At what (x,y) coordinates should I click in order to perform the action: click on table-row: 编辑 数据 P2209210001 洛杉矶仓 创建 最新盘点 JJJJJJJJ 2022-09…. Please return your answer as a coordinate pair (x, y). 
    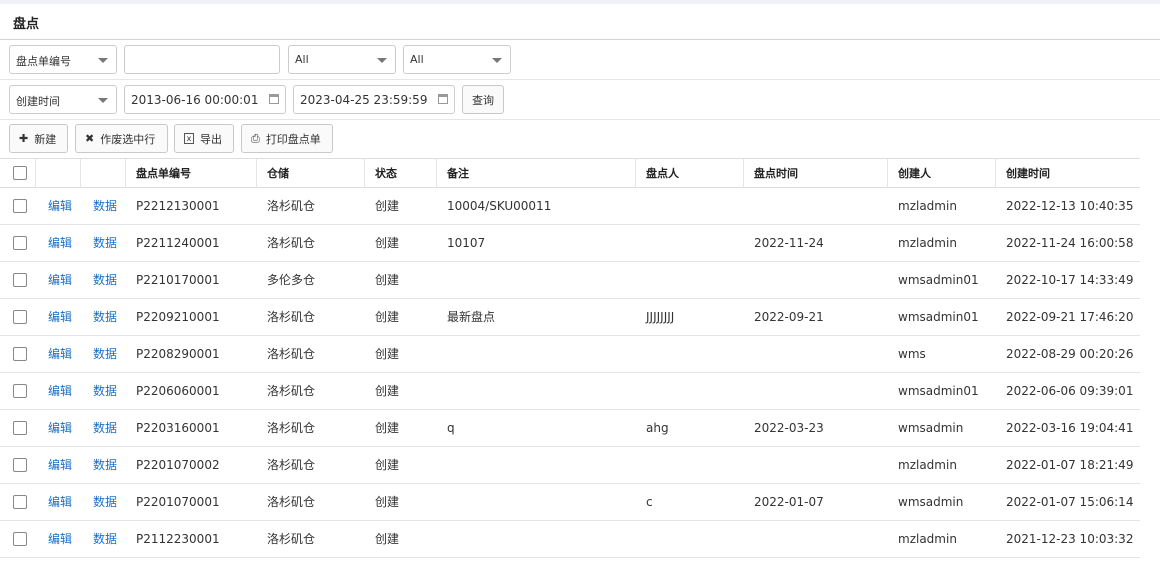
    Looking at the image, I should click on (570, 317).